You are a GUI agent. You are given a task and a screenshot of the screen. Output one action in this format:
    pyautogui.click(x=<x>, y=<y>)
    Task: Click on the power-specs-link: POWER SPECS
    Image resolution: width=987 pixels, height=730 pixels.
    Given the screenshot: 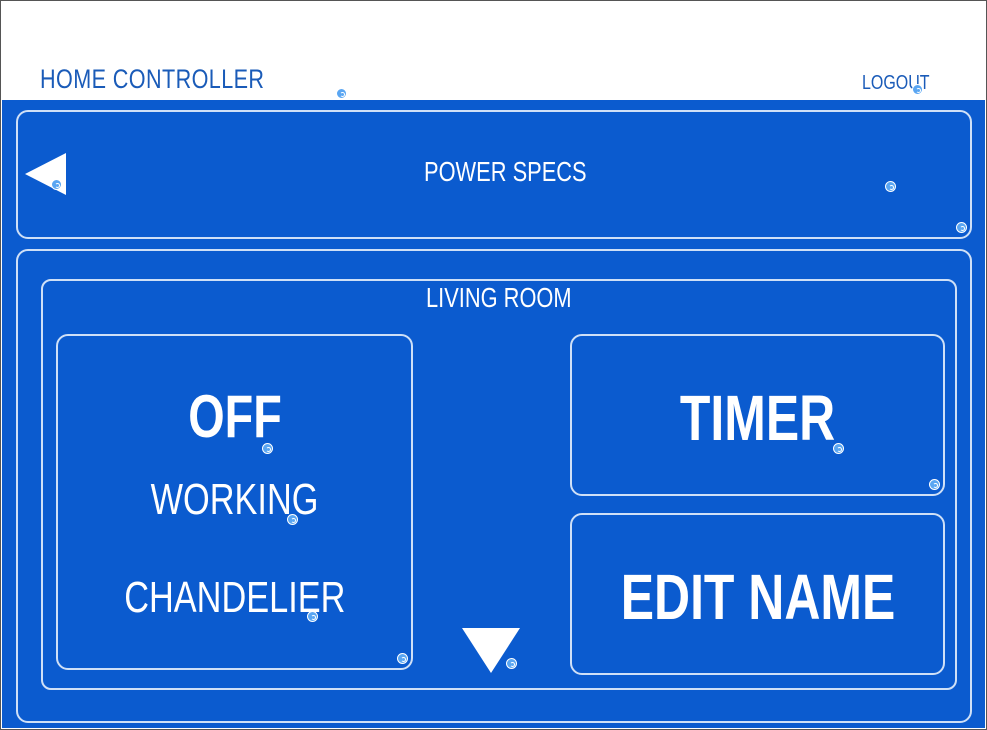 What is the action you would take?
    pyautogui.click(x=528, y=172)
    